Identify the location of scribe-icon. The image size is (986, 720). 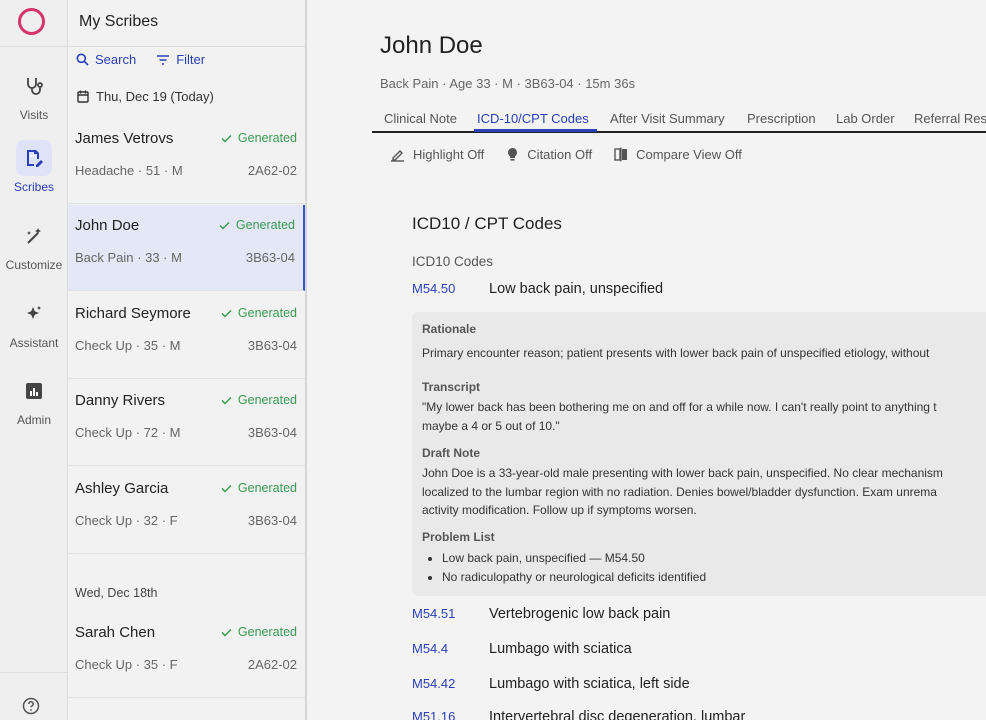
(34, 158).